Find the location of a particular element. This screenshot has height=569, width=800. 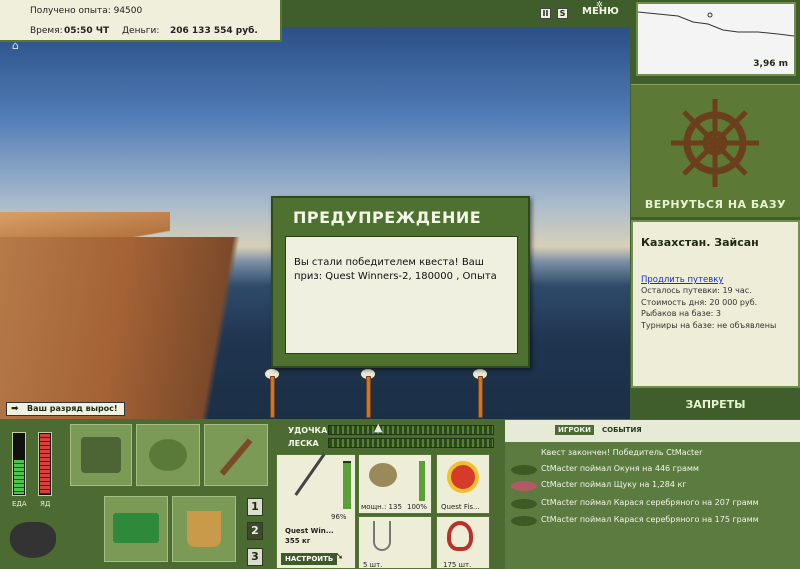

event-item: Квест закончен! Победитель CtMacter is located at coordinates (622, 452).